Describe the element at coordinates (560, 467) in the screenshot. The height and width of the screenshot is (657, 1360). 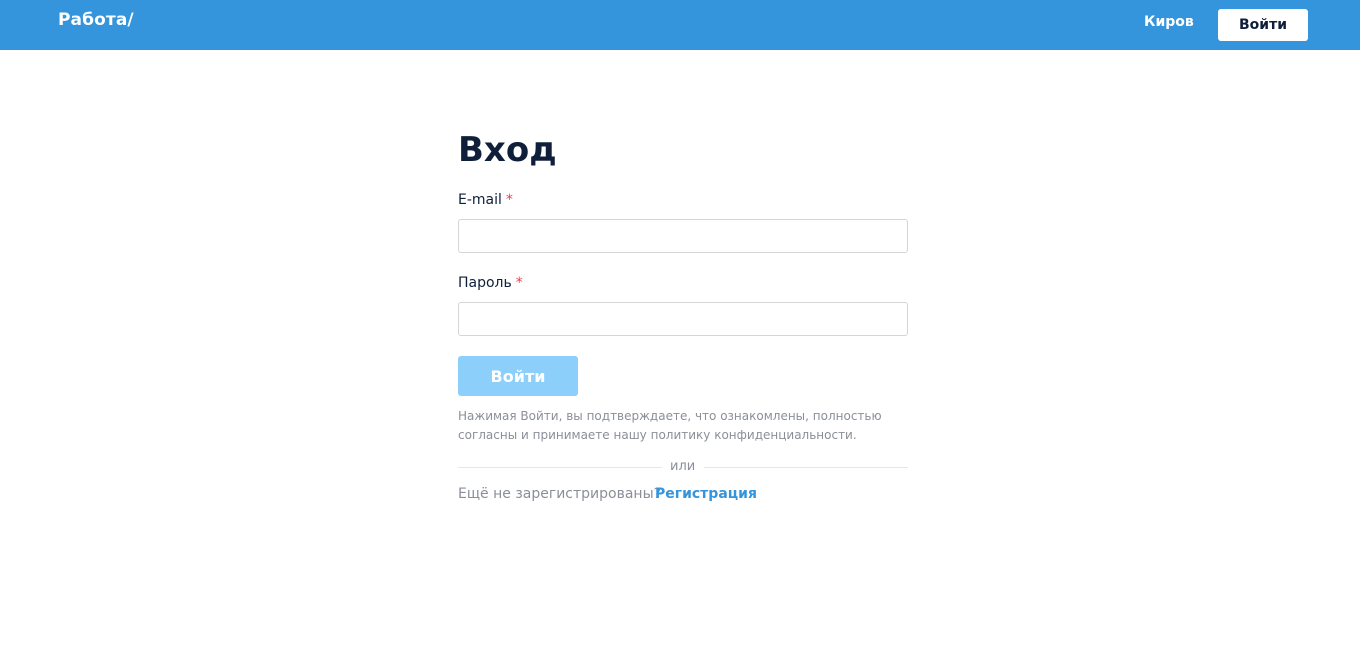
I see `left-divider-line` at that location.